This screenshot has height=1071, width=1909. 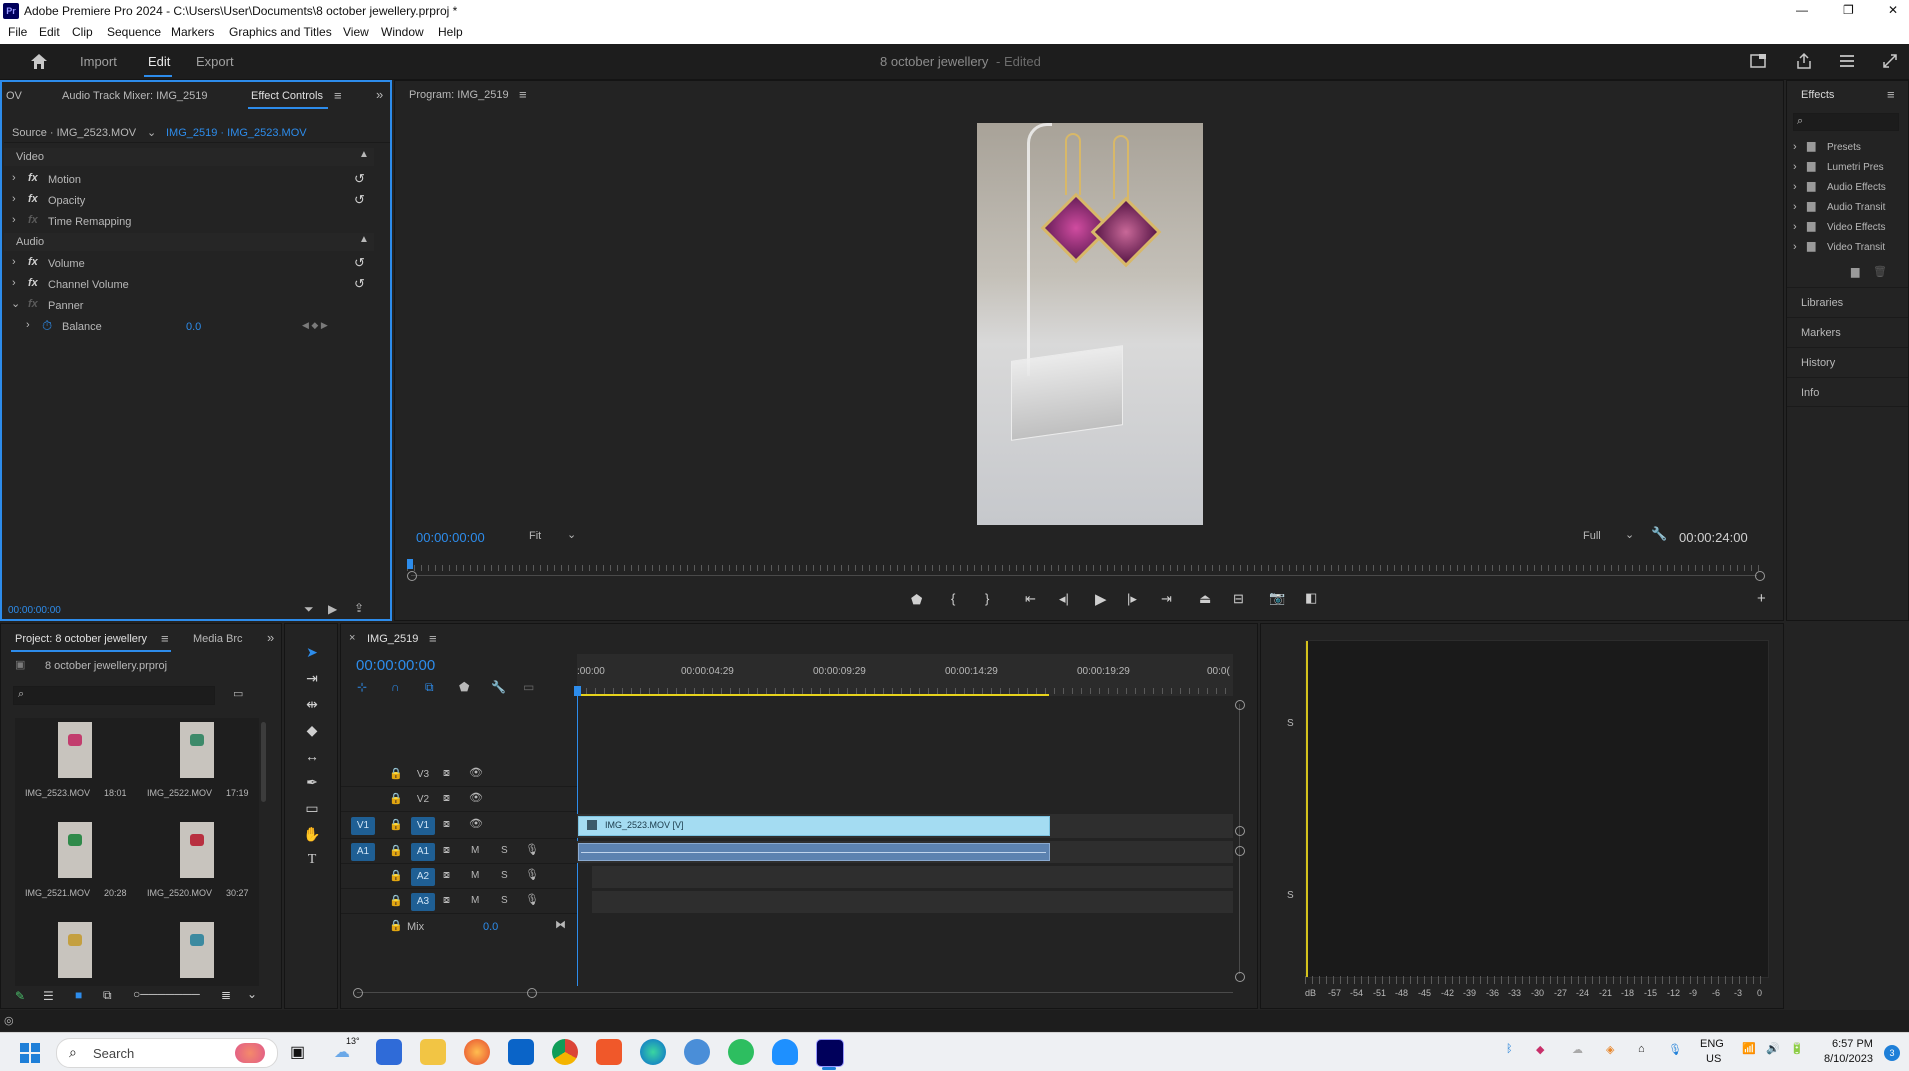 What do you see at coordinates (1609, 536) in the screenshot?
I see `quality-select: Full ⌄` at bounding box center [1609, 536].